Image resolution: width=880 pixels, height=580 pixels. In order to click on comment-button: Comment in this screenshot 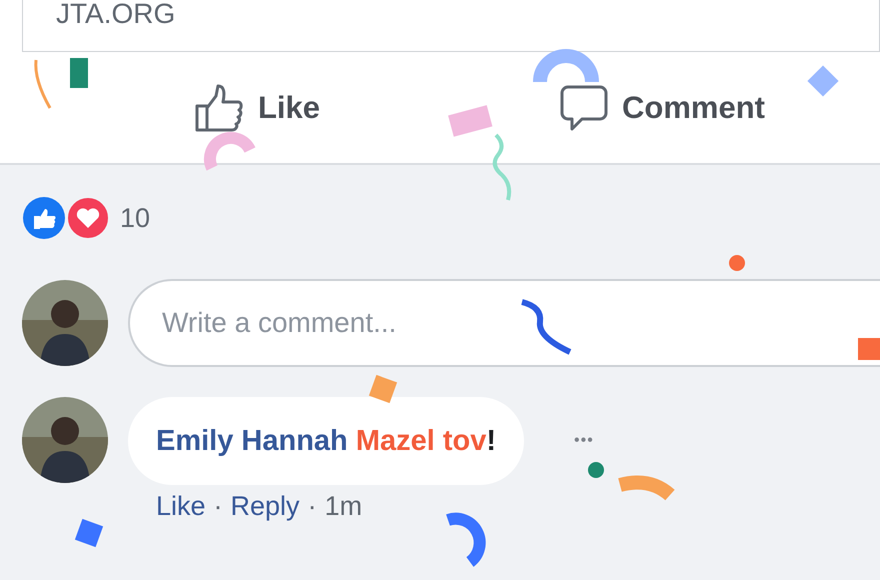, I will do `click(690, 108)`.